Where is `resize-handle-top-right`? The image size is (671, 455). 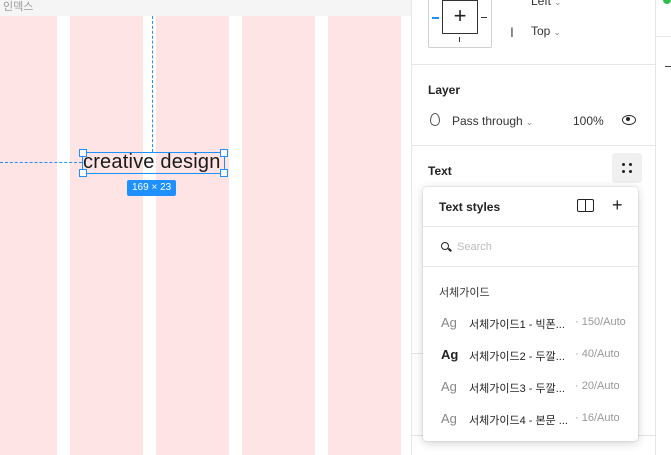
resize-handle-top-right is located at coordinates (224, 153).